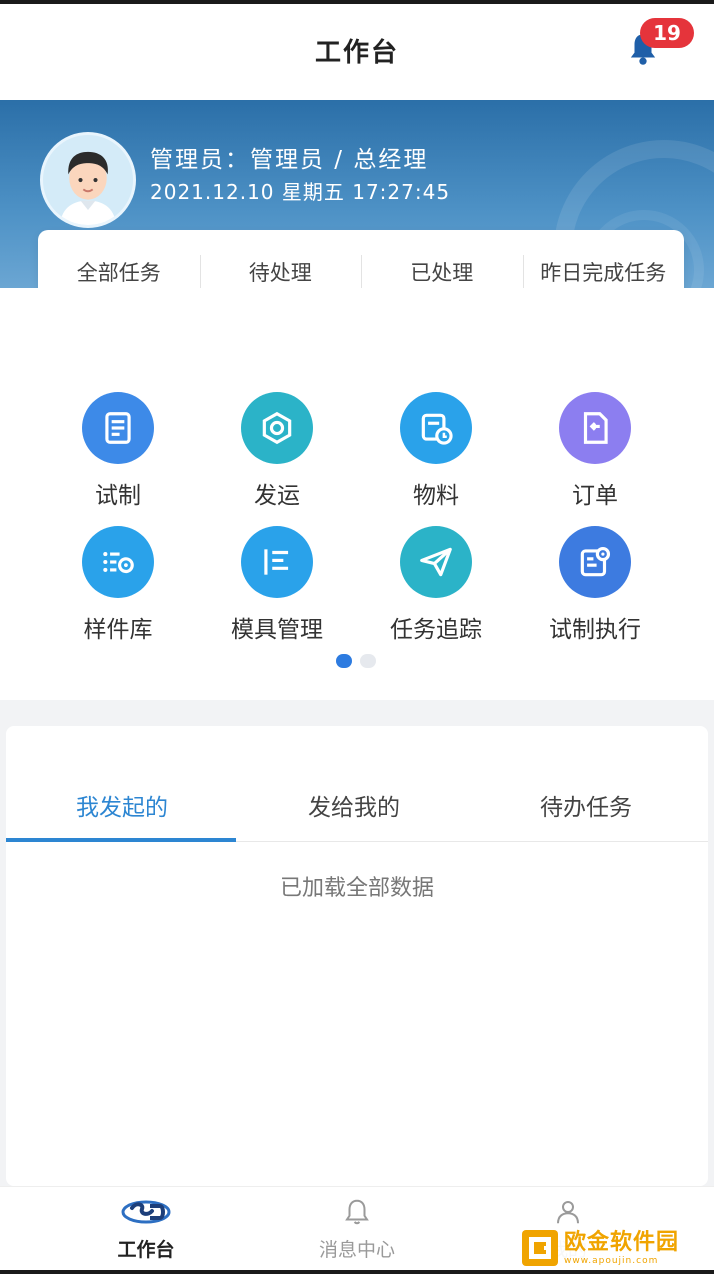  I want to click on paper-plane-icon, so click(436, 562).